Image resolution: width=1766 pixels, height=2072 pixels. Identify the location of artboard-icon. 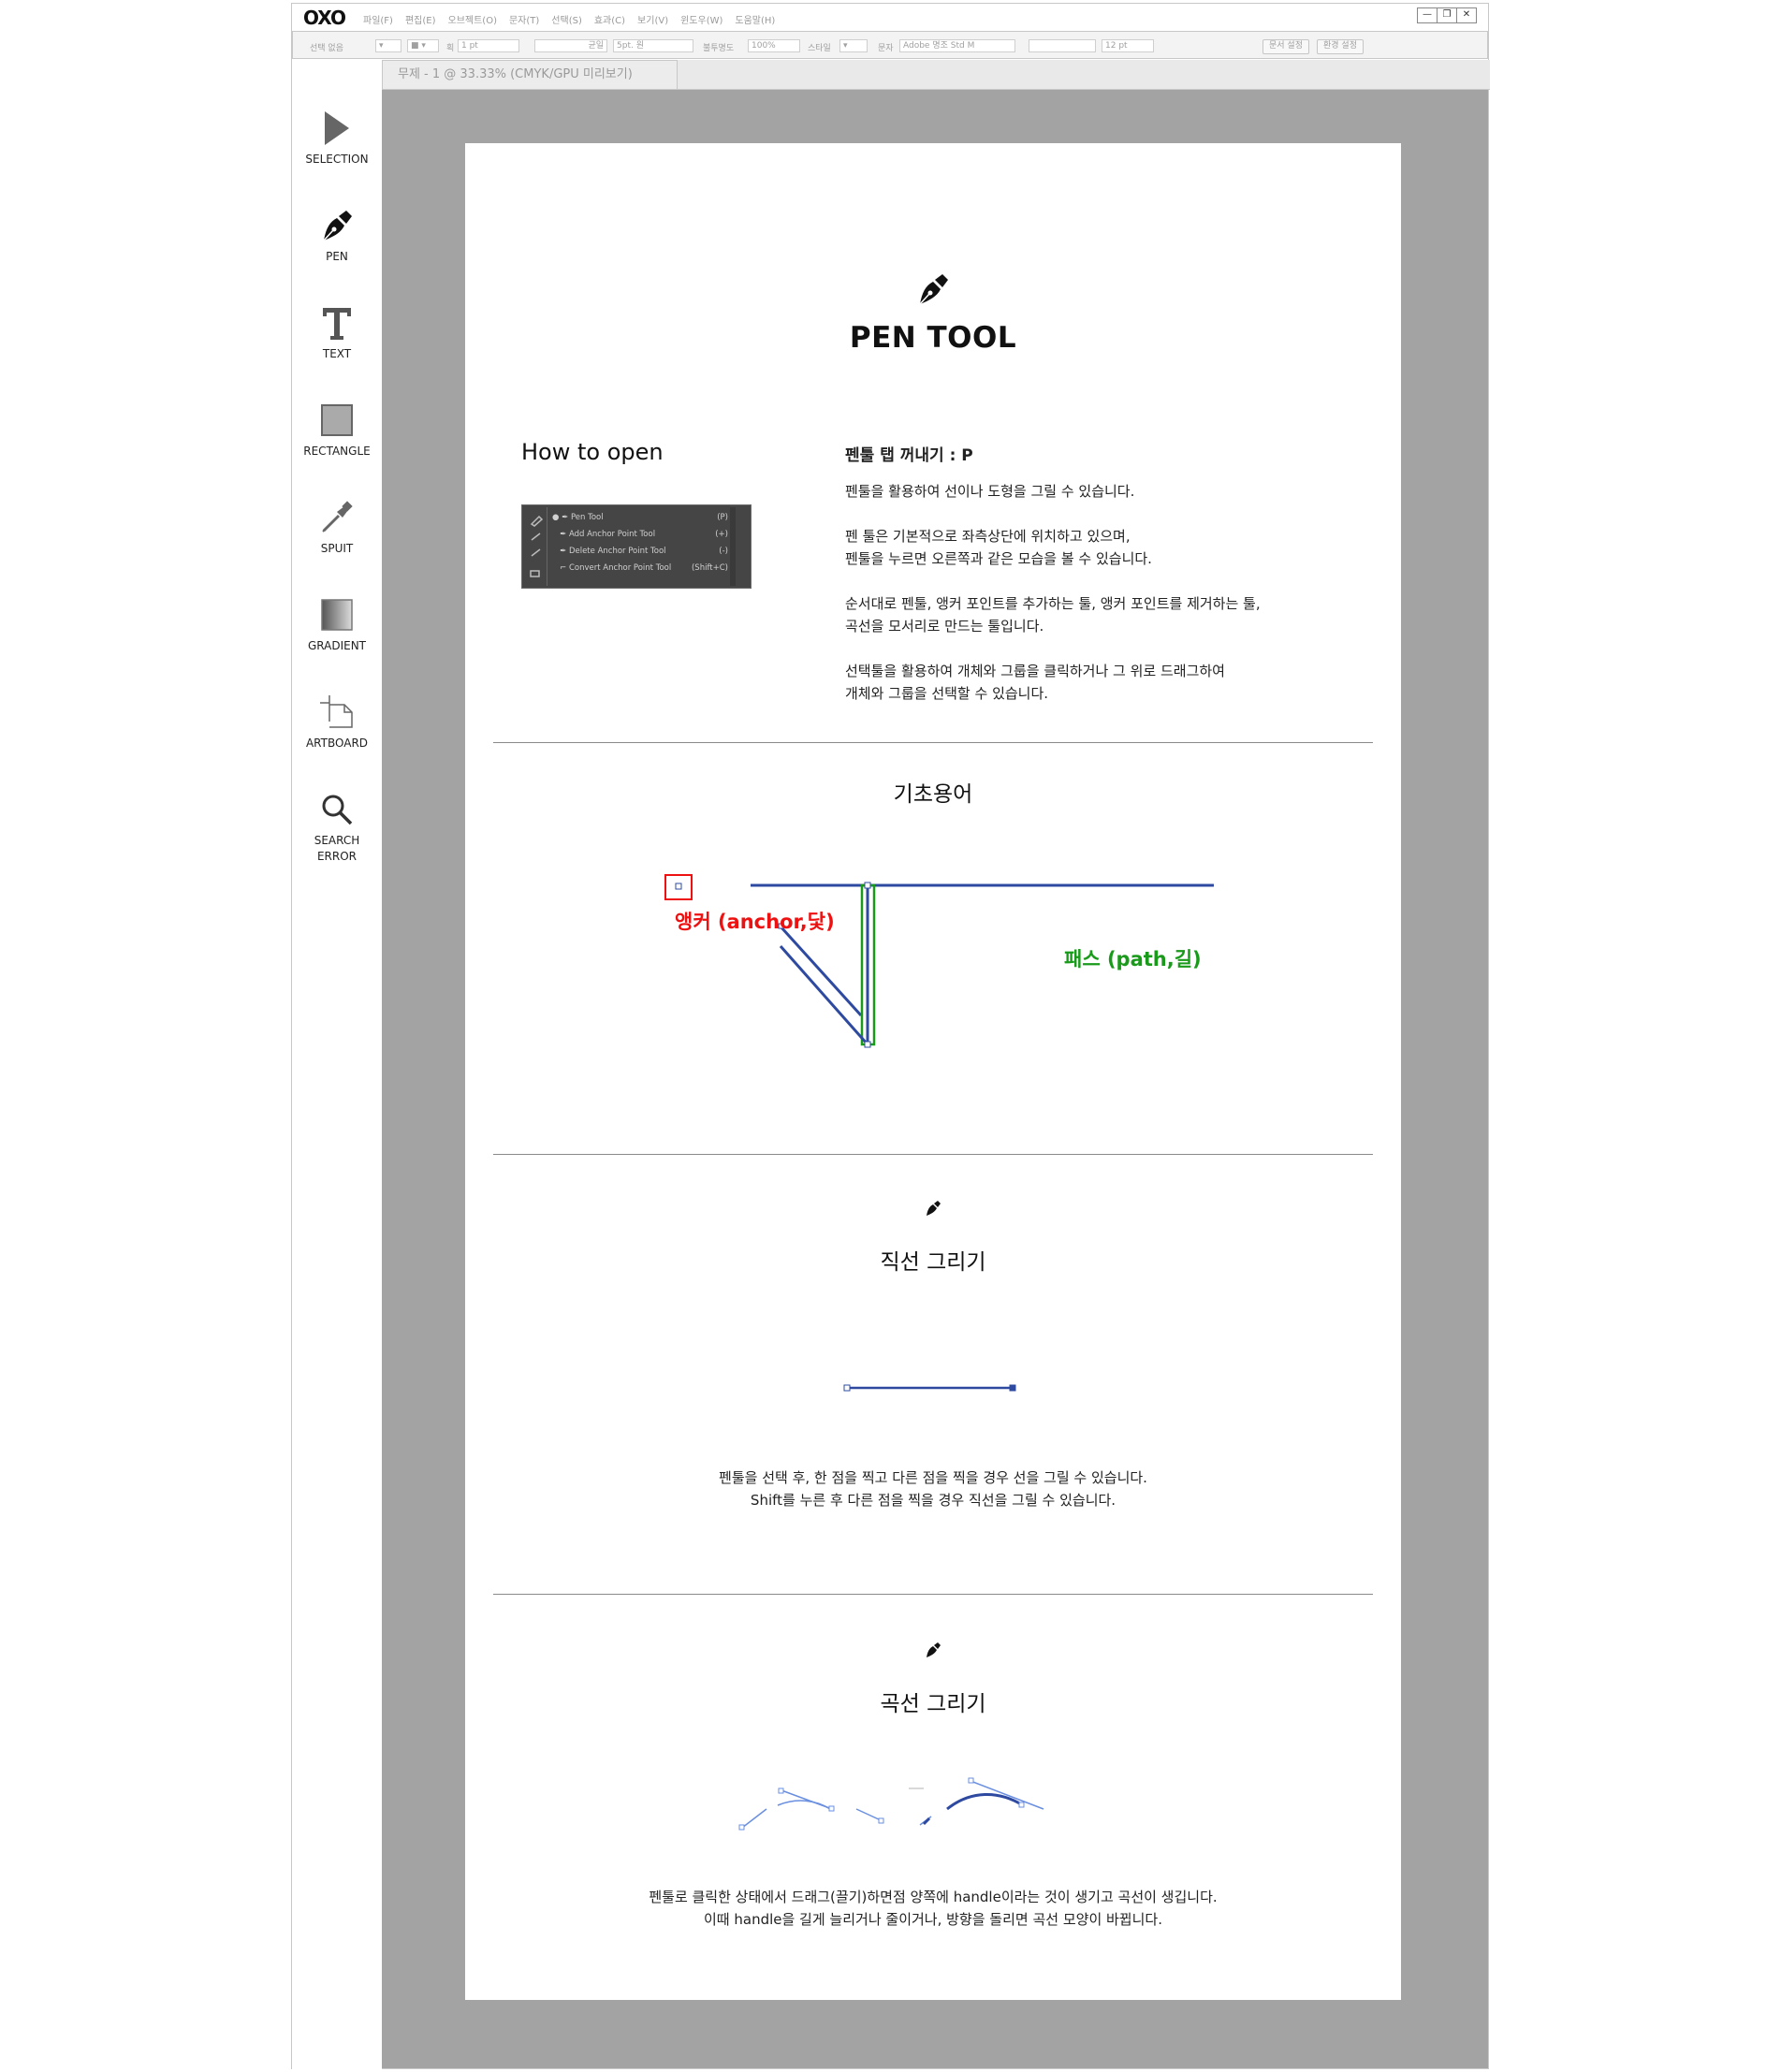
(337, 712).